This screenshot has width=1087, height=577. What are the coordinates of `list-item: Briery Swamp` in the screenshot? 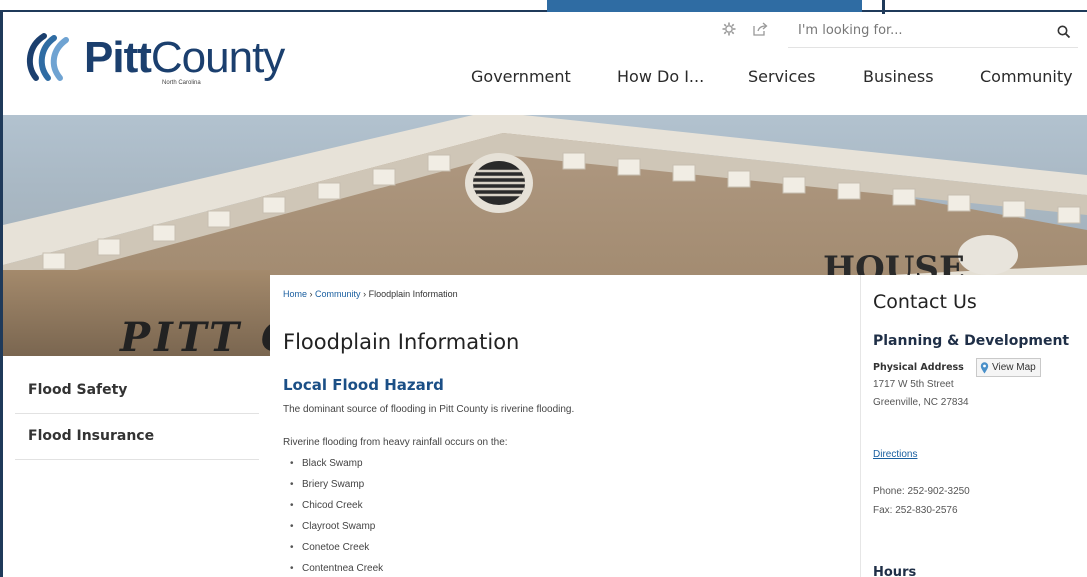 It's located at (336, 489).